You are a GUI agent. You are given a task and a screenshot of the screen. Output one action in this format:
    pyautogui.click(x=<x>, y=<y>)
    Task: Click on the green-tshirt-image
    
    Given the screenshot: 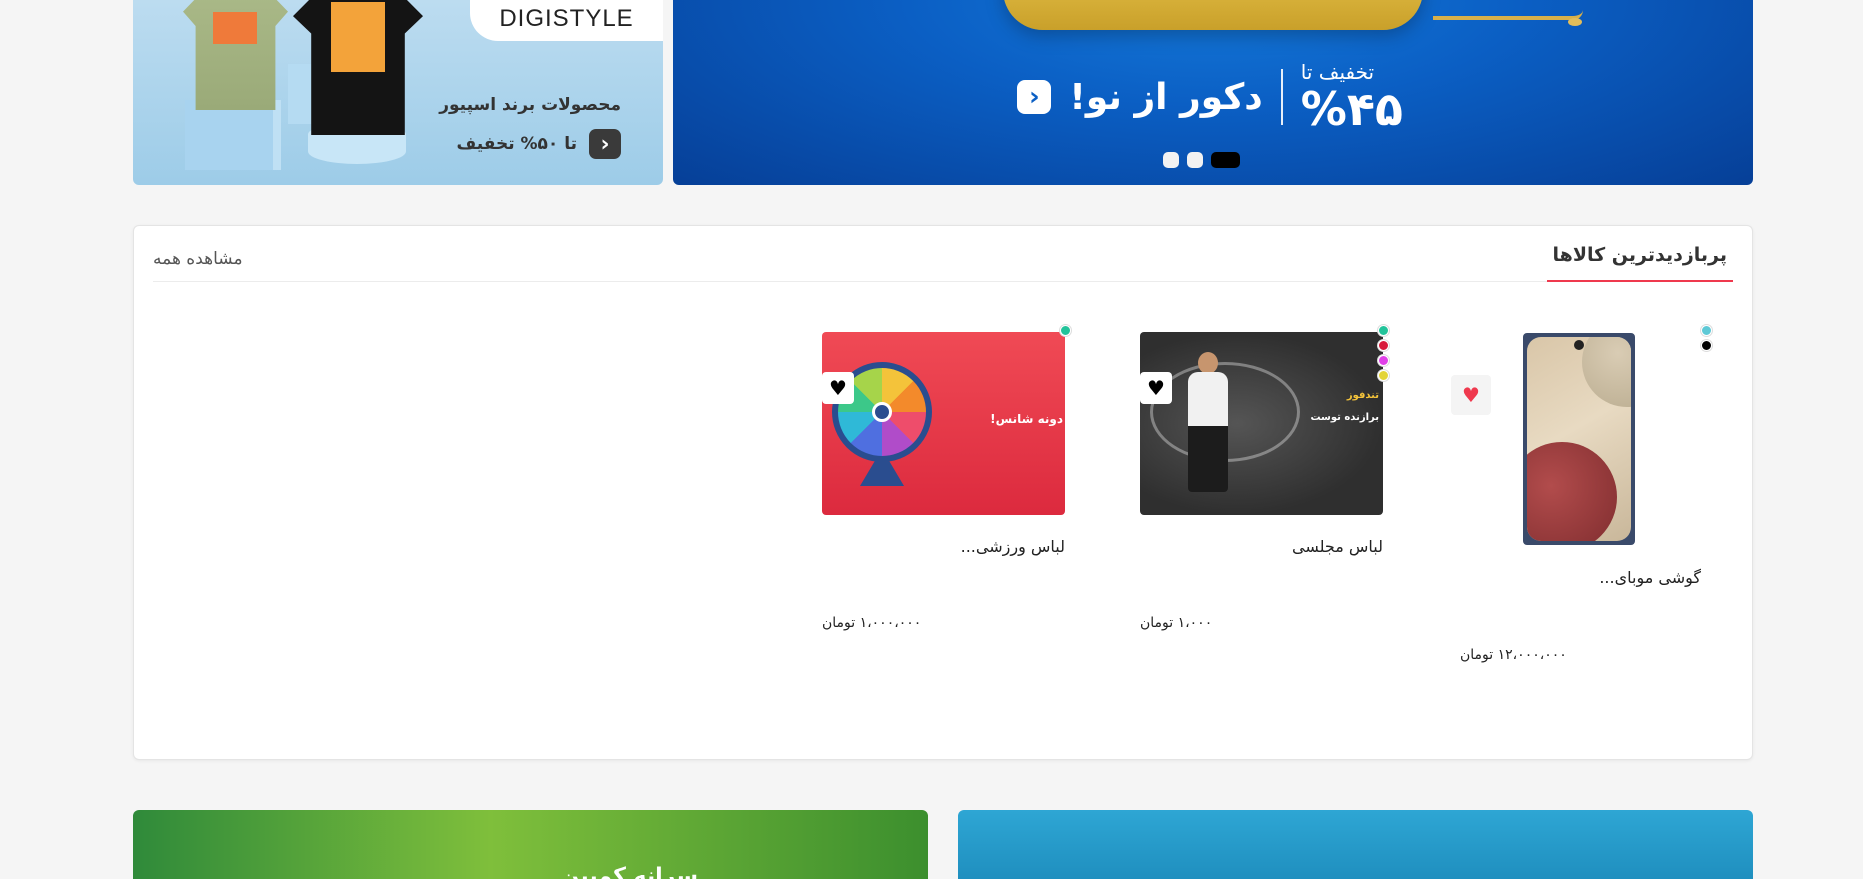 What is the action you would take?
    pyautogui.click(x=235, y=55)
    